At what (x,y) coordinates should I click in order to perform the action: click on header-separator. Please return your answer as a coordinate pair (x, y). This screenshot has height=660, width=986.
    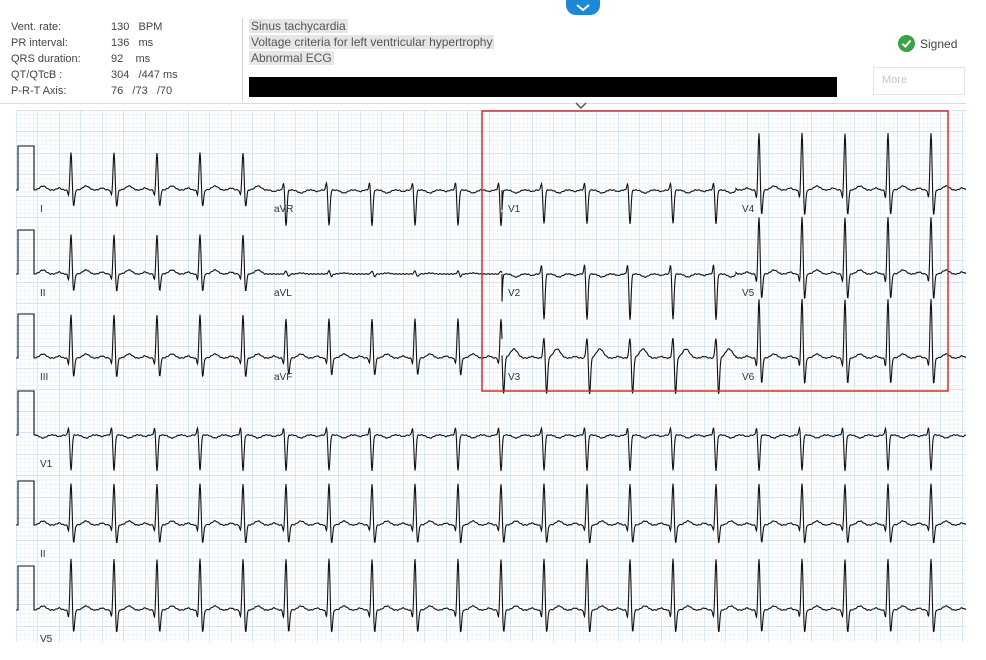
    Looking at the image, I should click on (483, 103).